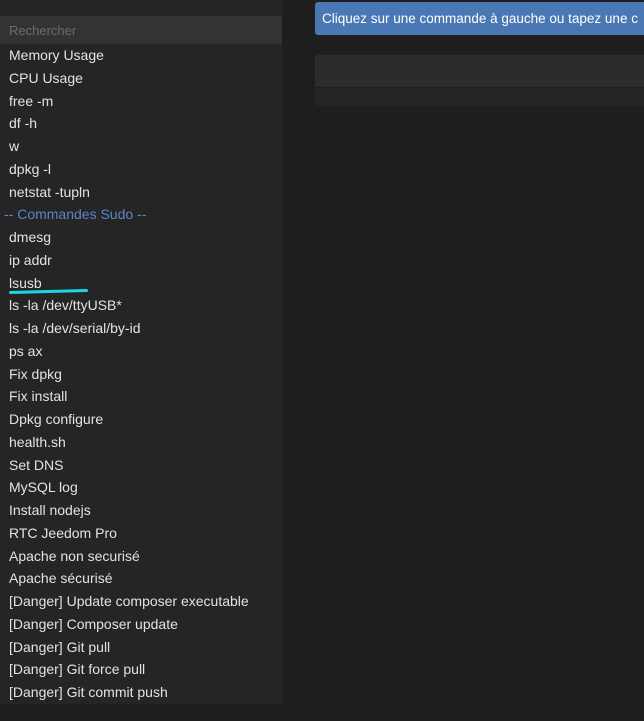  I want to click on command-item: [Danger] Git pull, so click(141, 647).